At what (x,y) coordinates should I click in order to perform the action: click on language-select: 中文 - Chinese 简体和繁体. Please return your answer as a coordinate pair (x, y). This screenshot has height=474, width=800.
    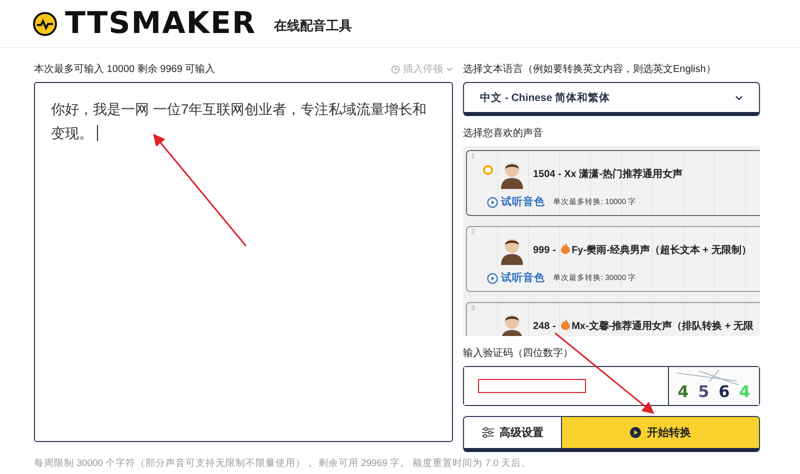
    Looking at the image, I should click on (611, 99).